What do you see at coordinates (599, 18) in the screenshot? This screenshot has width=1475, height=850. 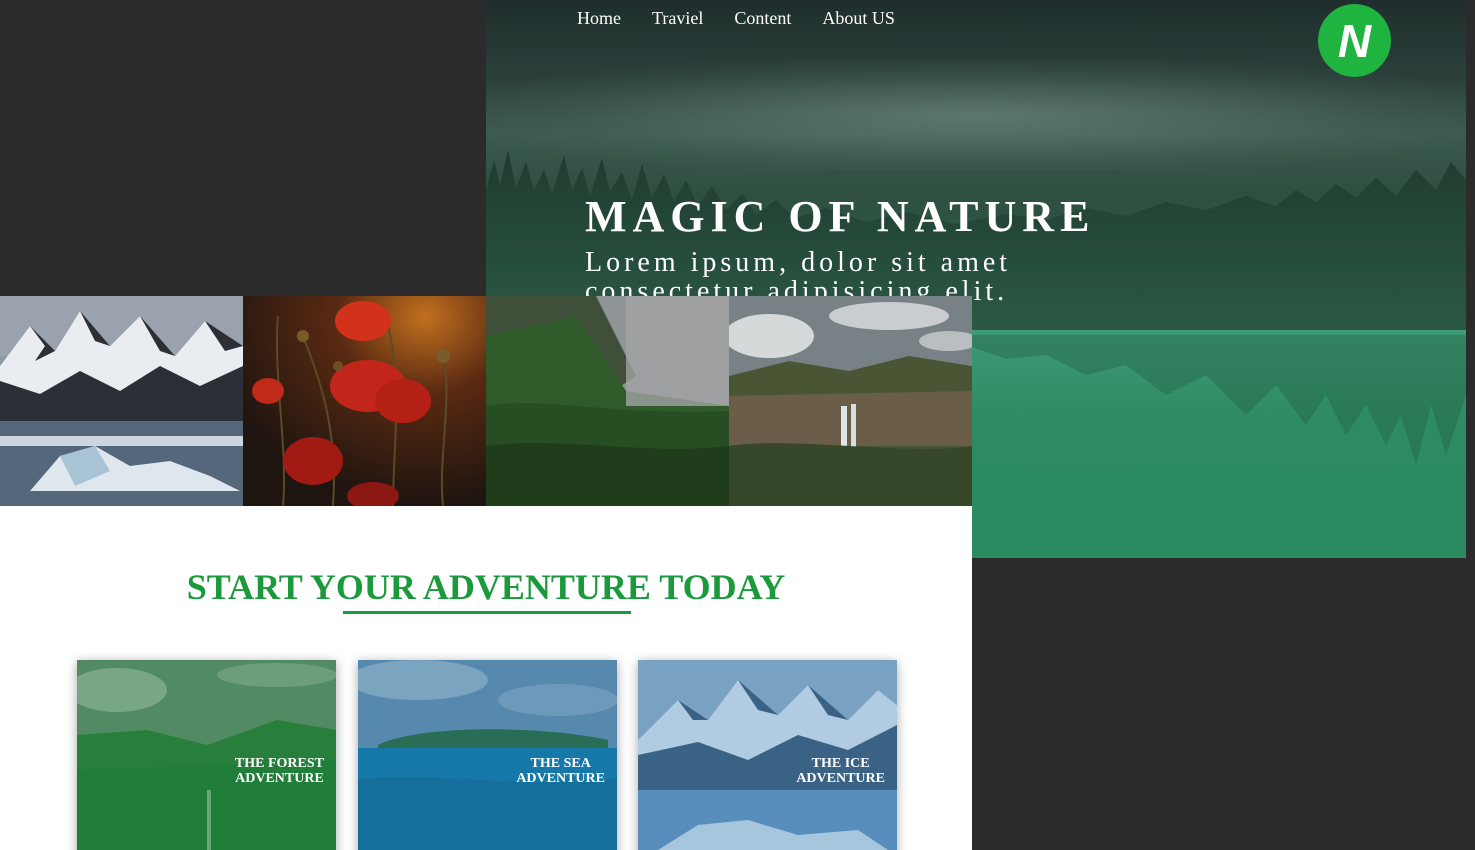 I see `nav-home-link: Home` at bounding box center [599, 18].